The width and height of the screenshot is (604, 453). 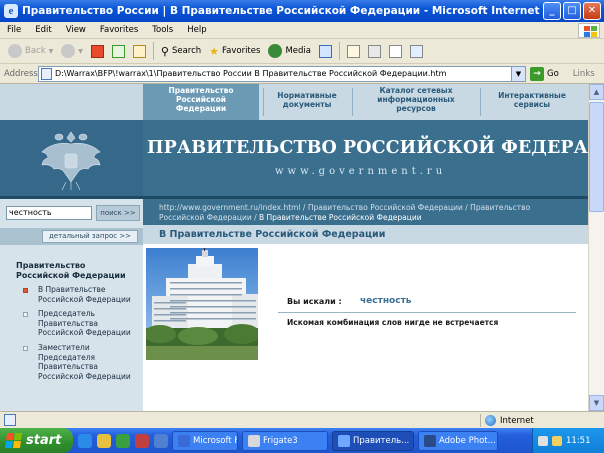 I want to click on nav-tab-government: Правительство Российской Федерации, so click(x=201, y=102).